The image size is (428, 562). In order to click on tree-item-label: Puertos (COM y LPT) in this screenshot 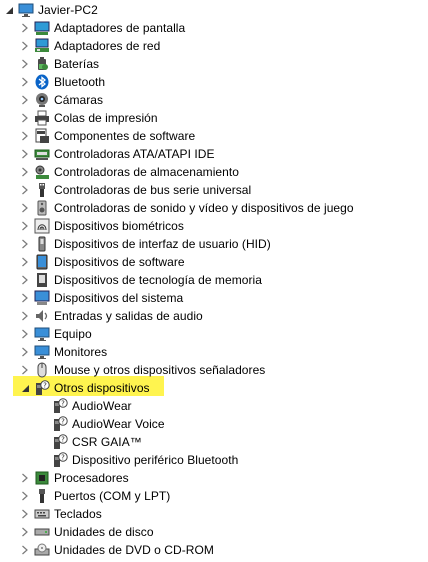, I will do `click(112, 496)`.